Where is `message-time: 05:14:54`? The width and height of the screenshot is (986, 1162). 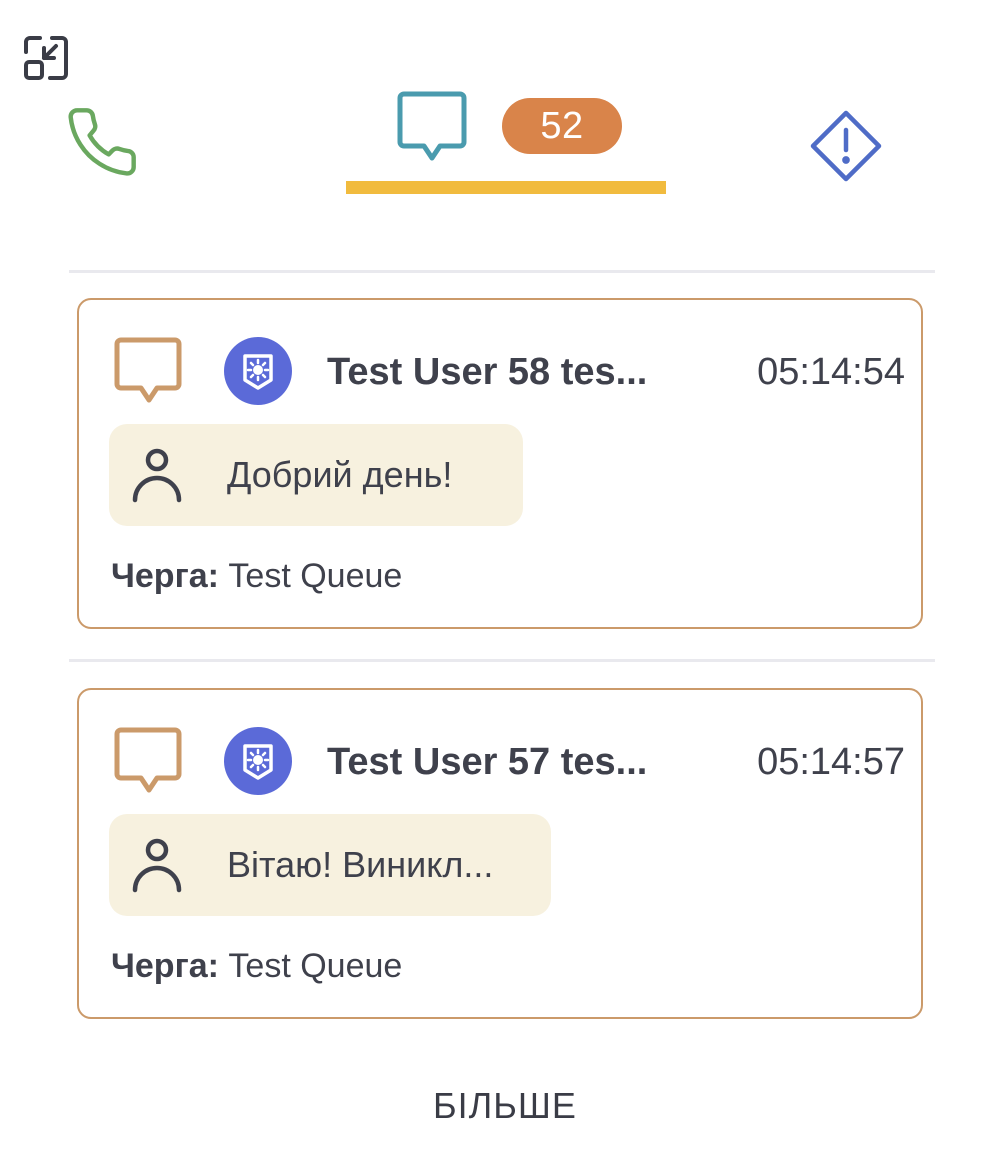 message-time: 05:14:54 is located at coordinates (831, 372).